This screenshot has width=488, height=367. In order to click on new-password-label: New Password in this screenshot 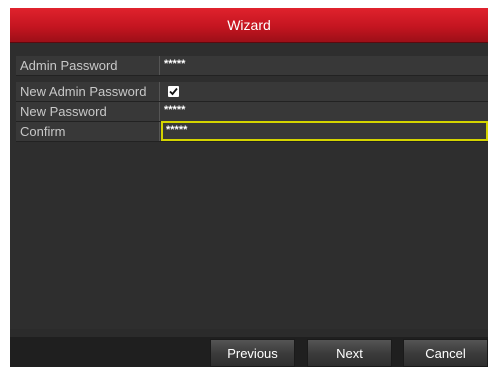, I will do `click(88, 111)`.